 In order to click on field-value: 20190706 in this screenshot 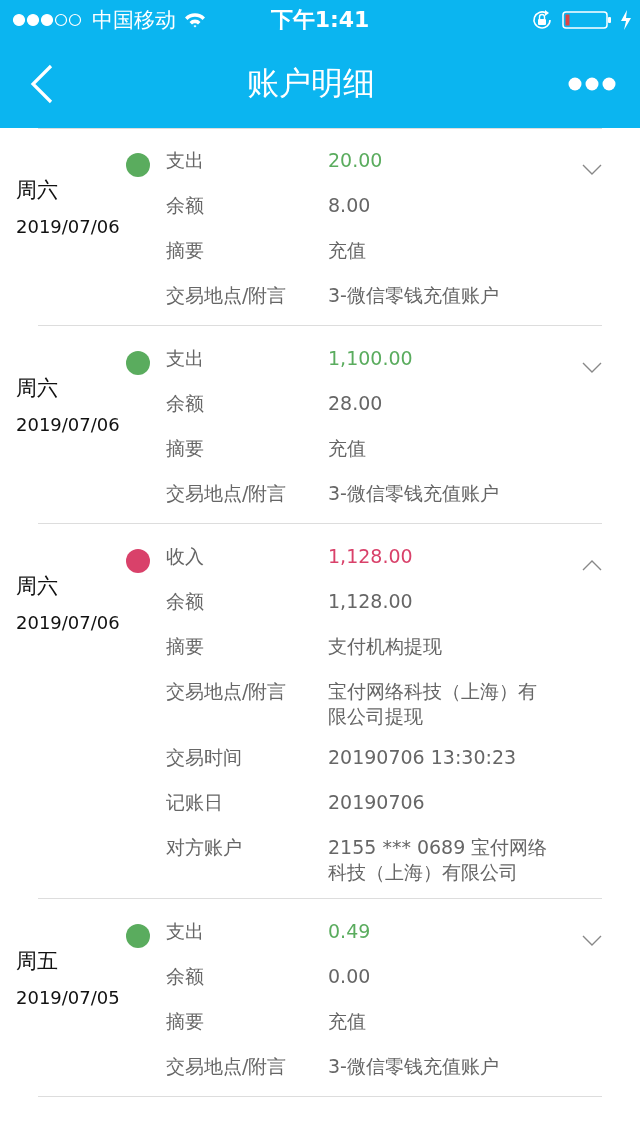, I will do `click(377, 802)`.